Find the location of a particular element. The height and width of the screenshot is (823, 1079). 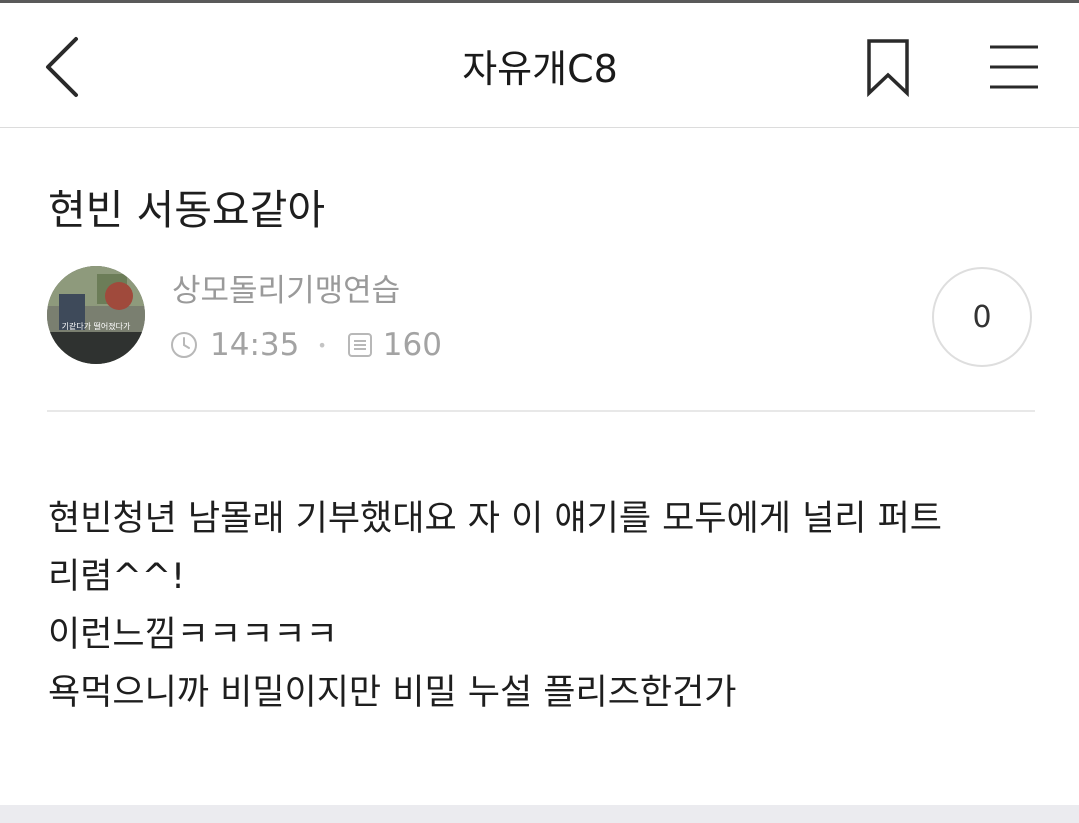

body-line: 이런느낌ㅋㅋㅋㅋㅋ is located at coordinates (193, 635).